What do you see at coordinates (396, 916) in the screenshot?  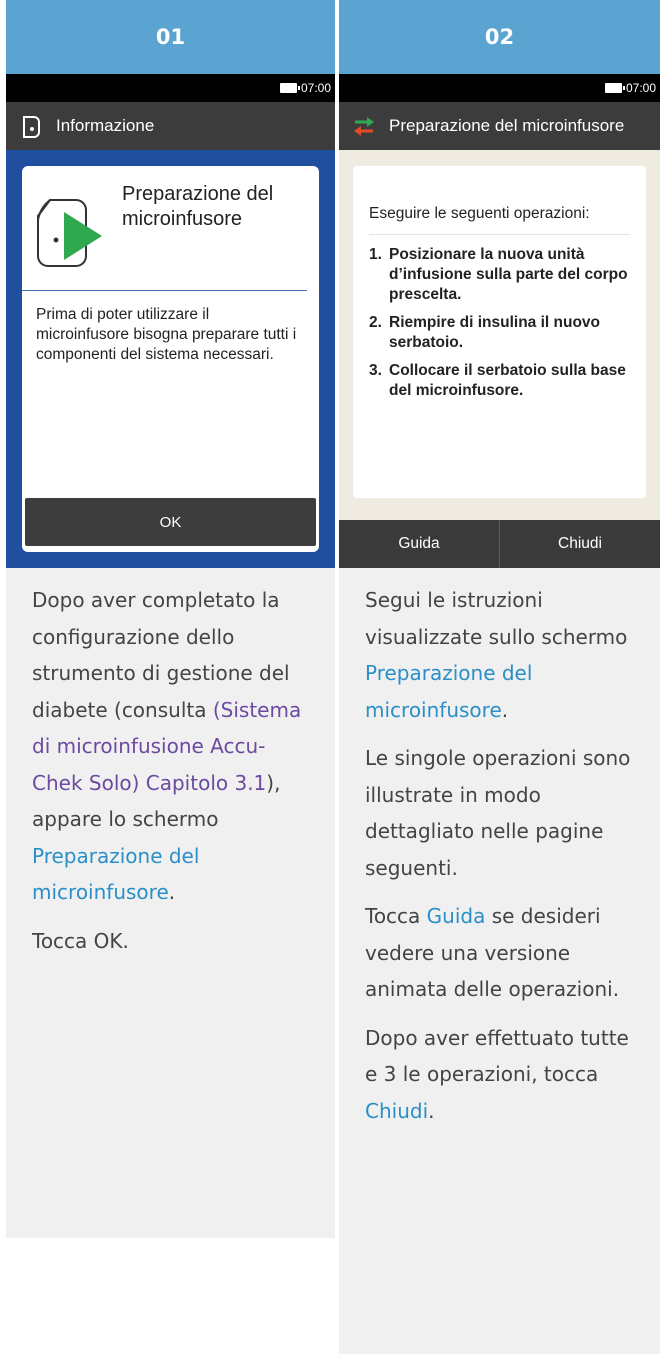 I see `desc-text: Tocca` at bounding box center [396, 916].